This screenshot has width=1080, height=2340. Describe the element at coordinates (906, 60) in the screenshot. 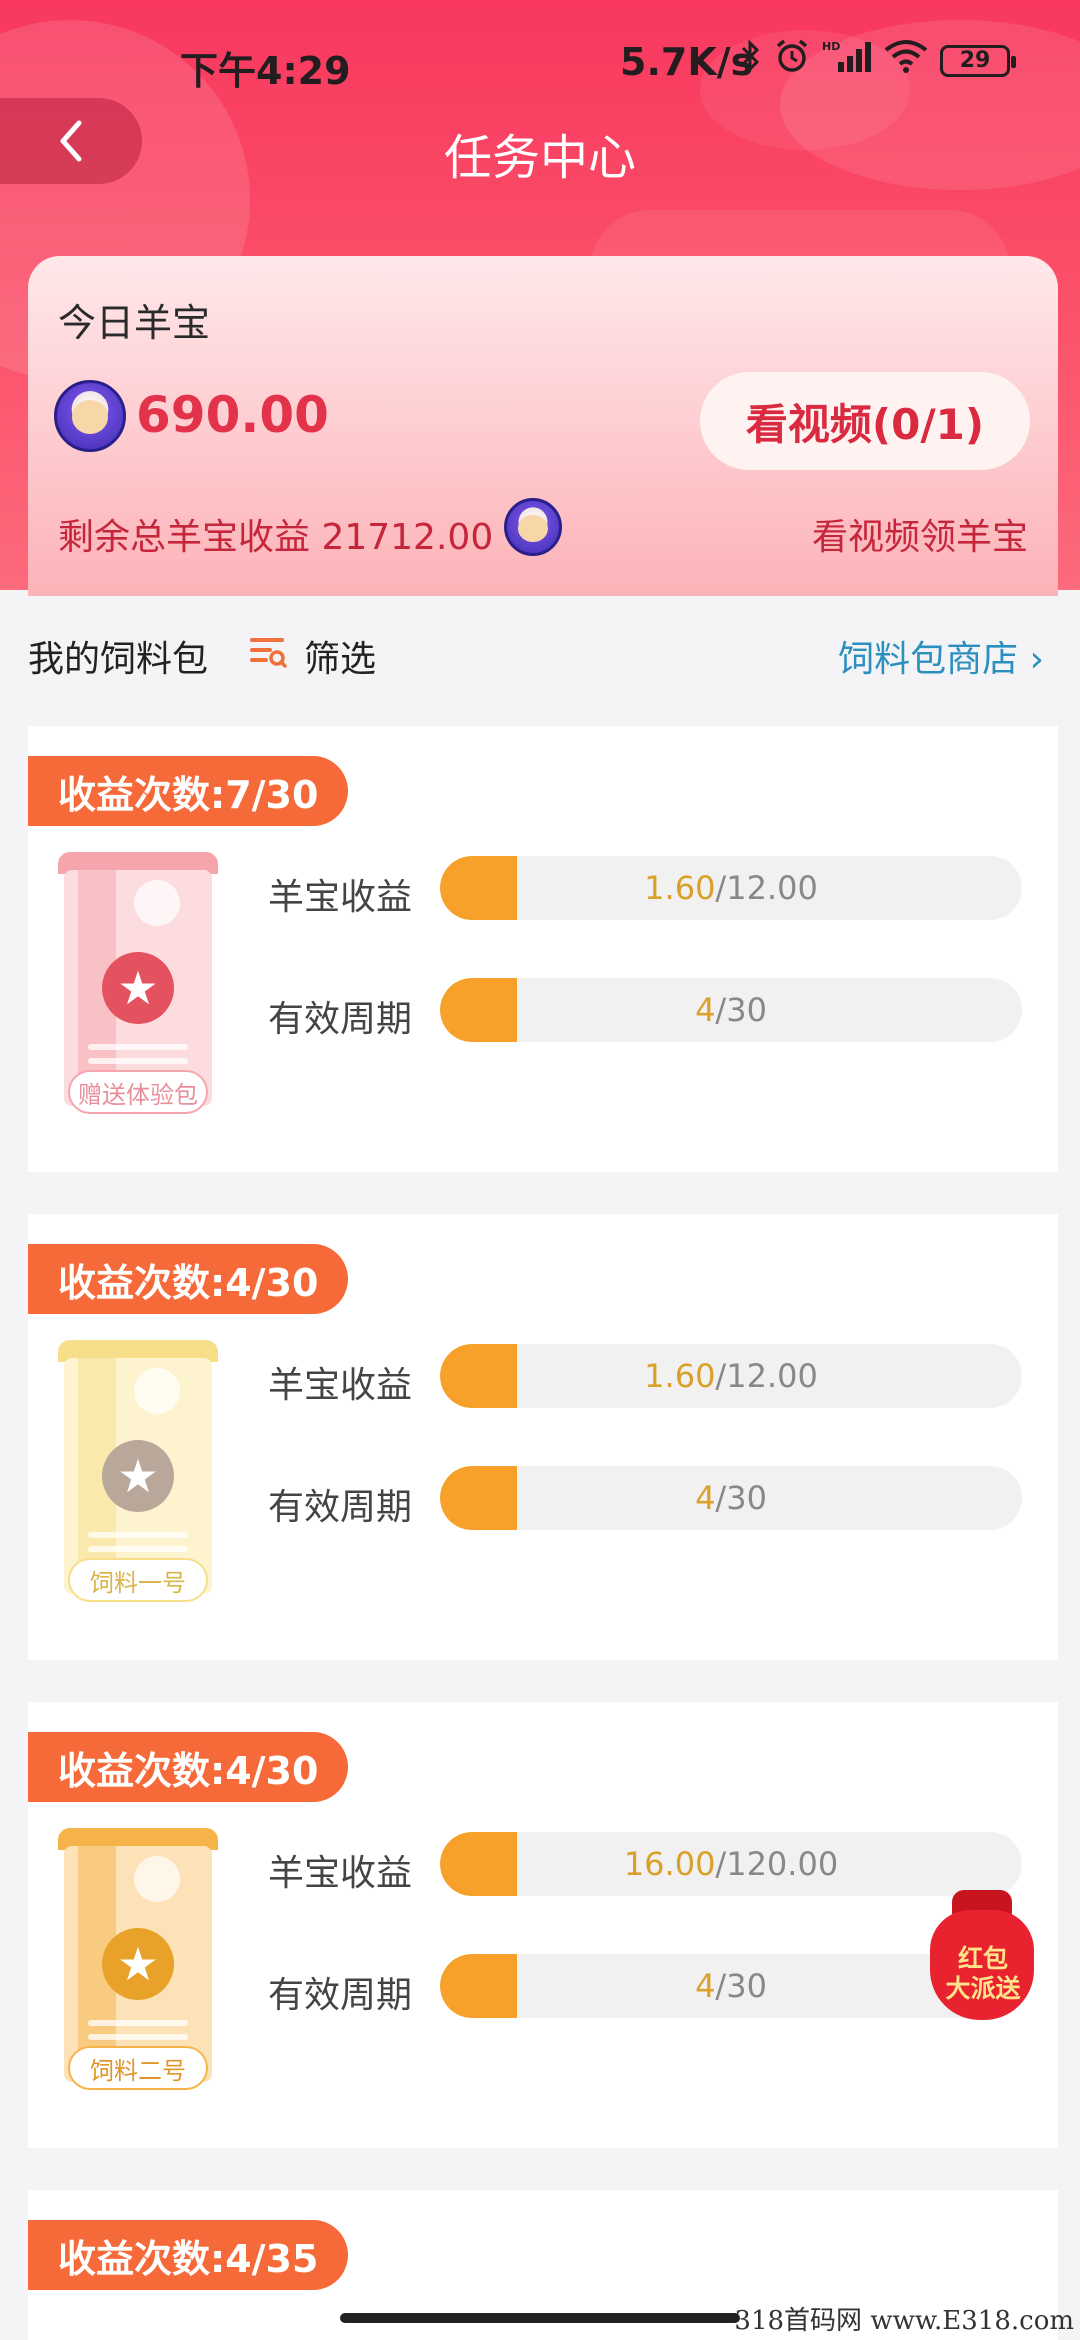

I see `wifi-icon` at that location.